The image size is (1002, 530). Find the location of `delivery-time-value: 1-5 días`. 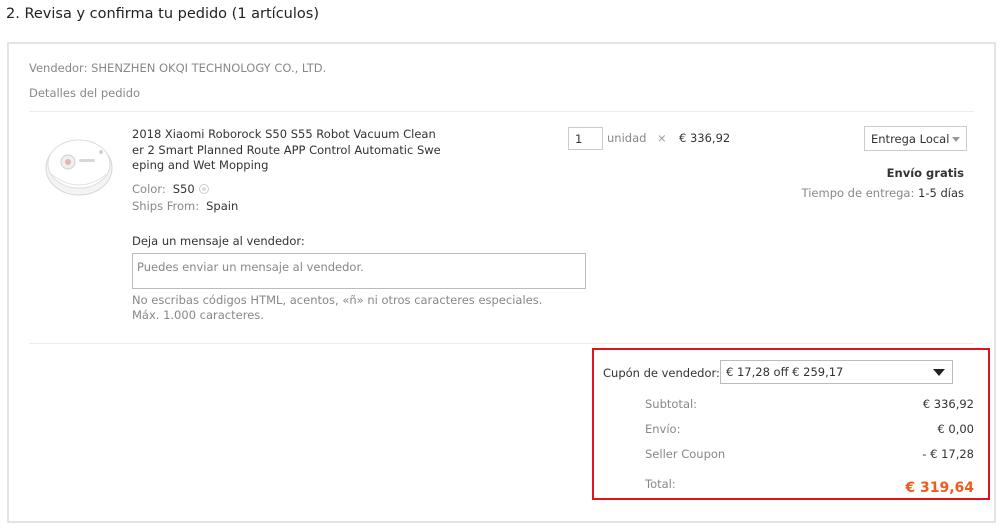

delivery-time-value: 1-5 días is located at coordinates (941, 193).